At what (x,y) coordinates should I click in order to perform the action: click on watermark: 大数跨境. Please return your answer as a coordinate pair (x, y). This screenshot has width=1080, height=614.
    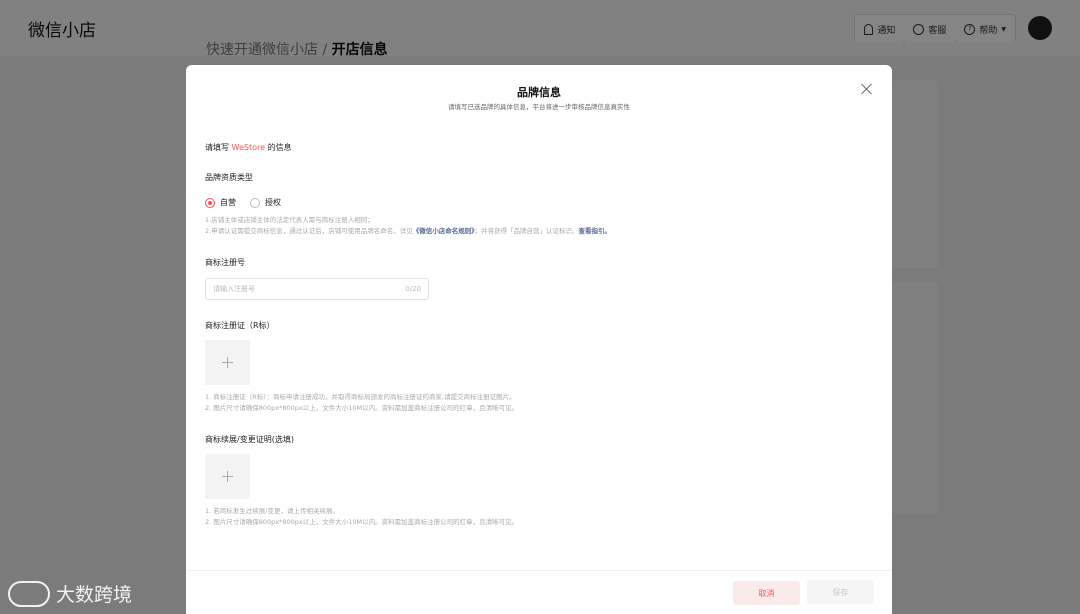
    Looking at the image, I should click on (70, 593).